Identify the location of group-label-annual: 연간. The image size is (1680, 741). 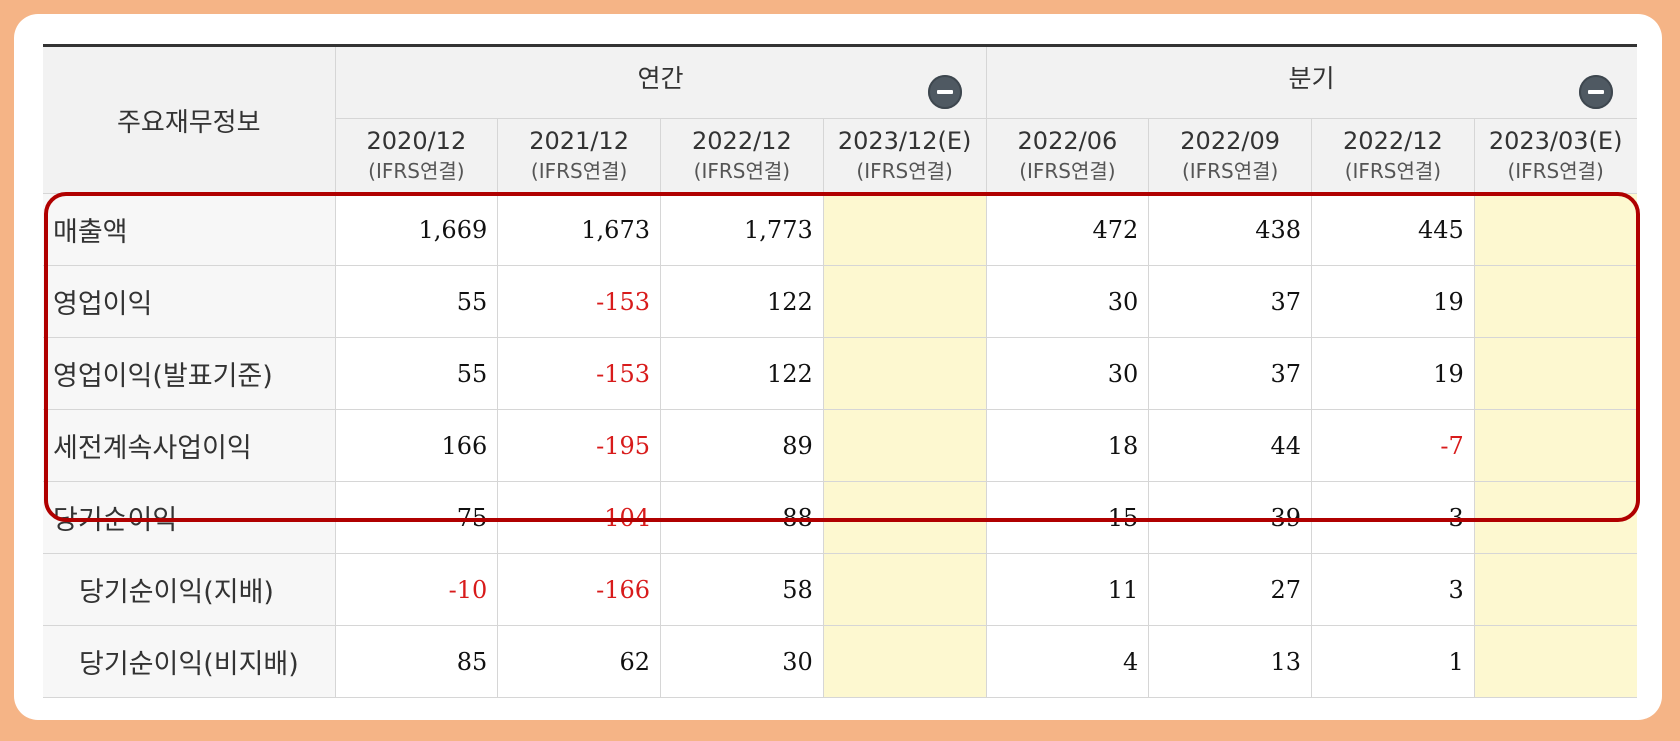
(660, 78).